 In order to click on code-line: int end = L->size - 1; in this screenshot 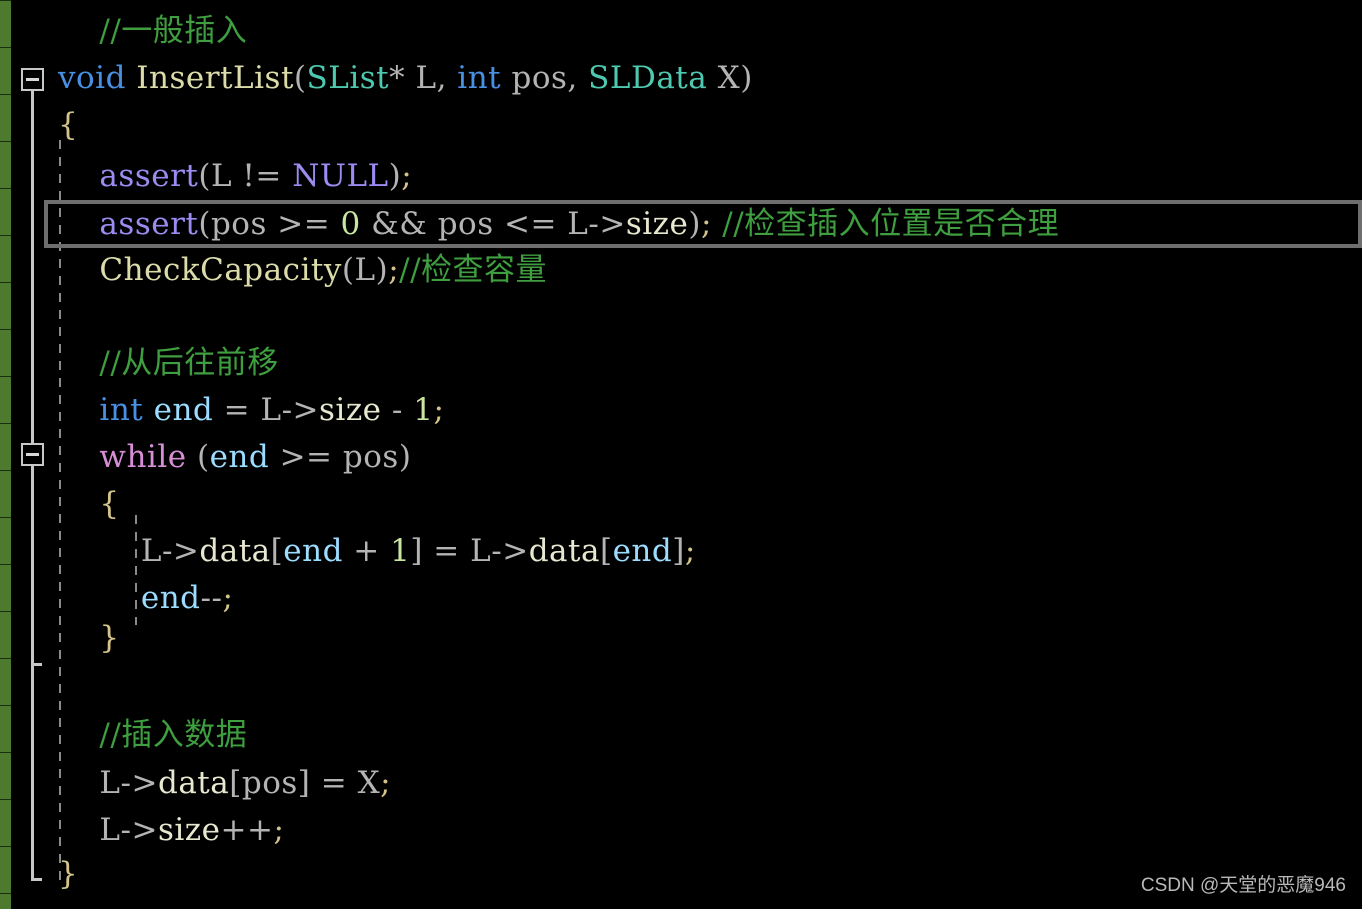, I will do `click(251, 410)`.